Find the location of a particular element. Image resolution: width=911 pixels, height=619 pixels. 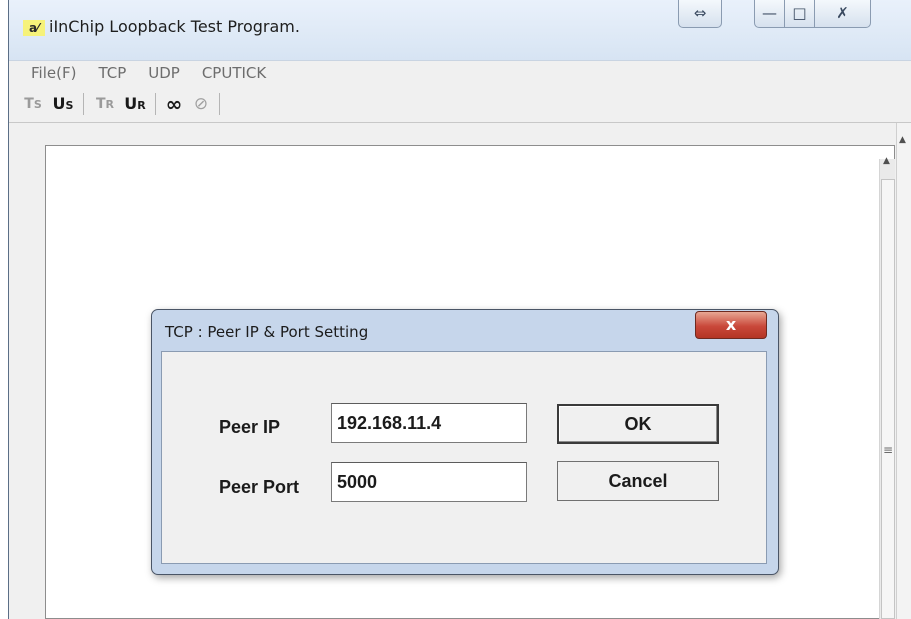

menu-tcp: TCP is located at coordinates (112, 73).